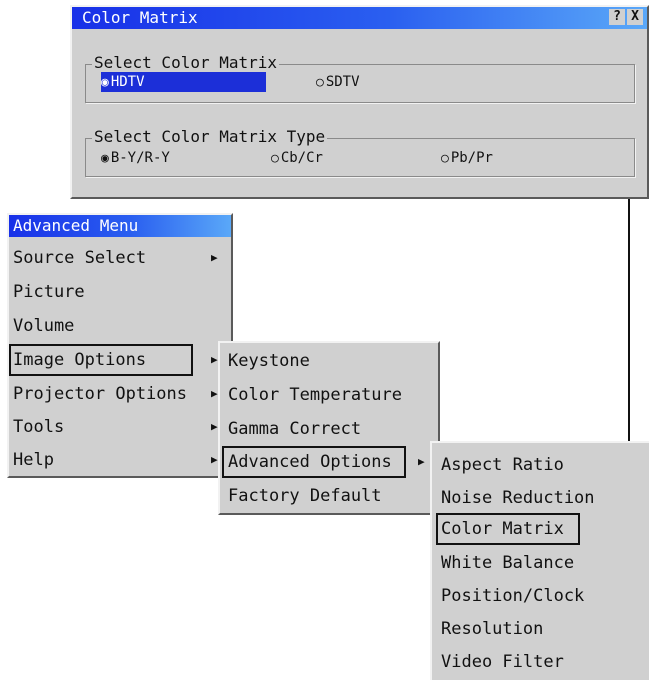 This screenshot has width=649, height=680. I want to click on color-matrix-group: Select Color Matrix ◉ HDTV ○ SDTV, so click(360, 78).